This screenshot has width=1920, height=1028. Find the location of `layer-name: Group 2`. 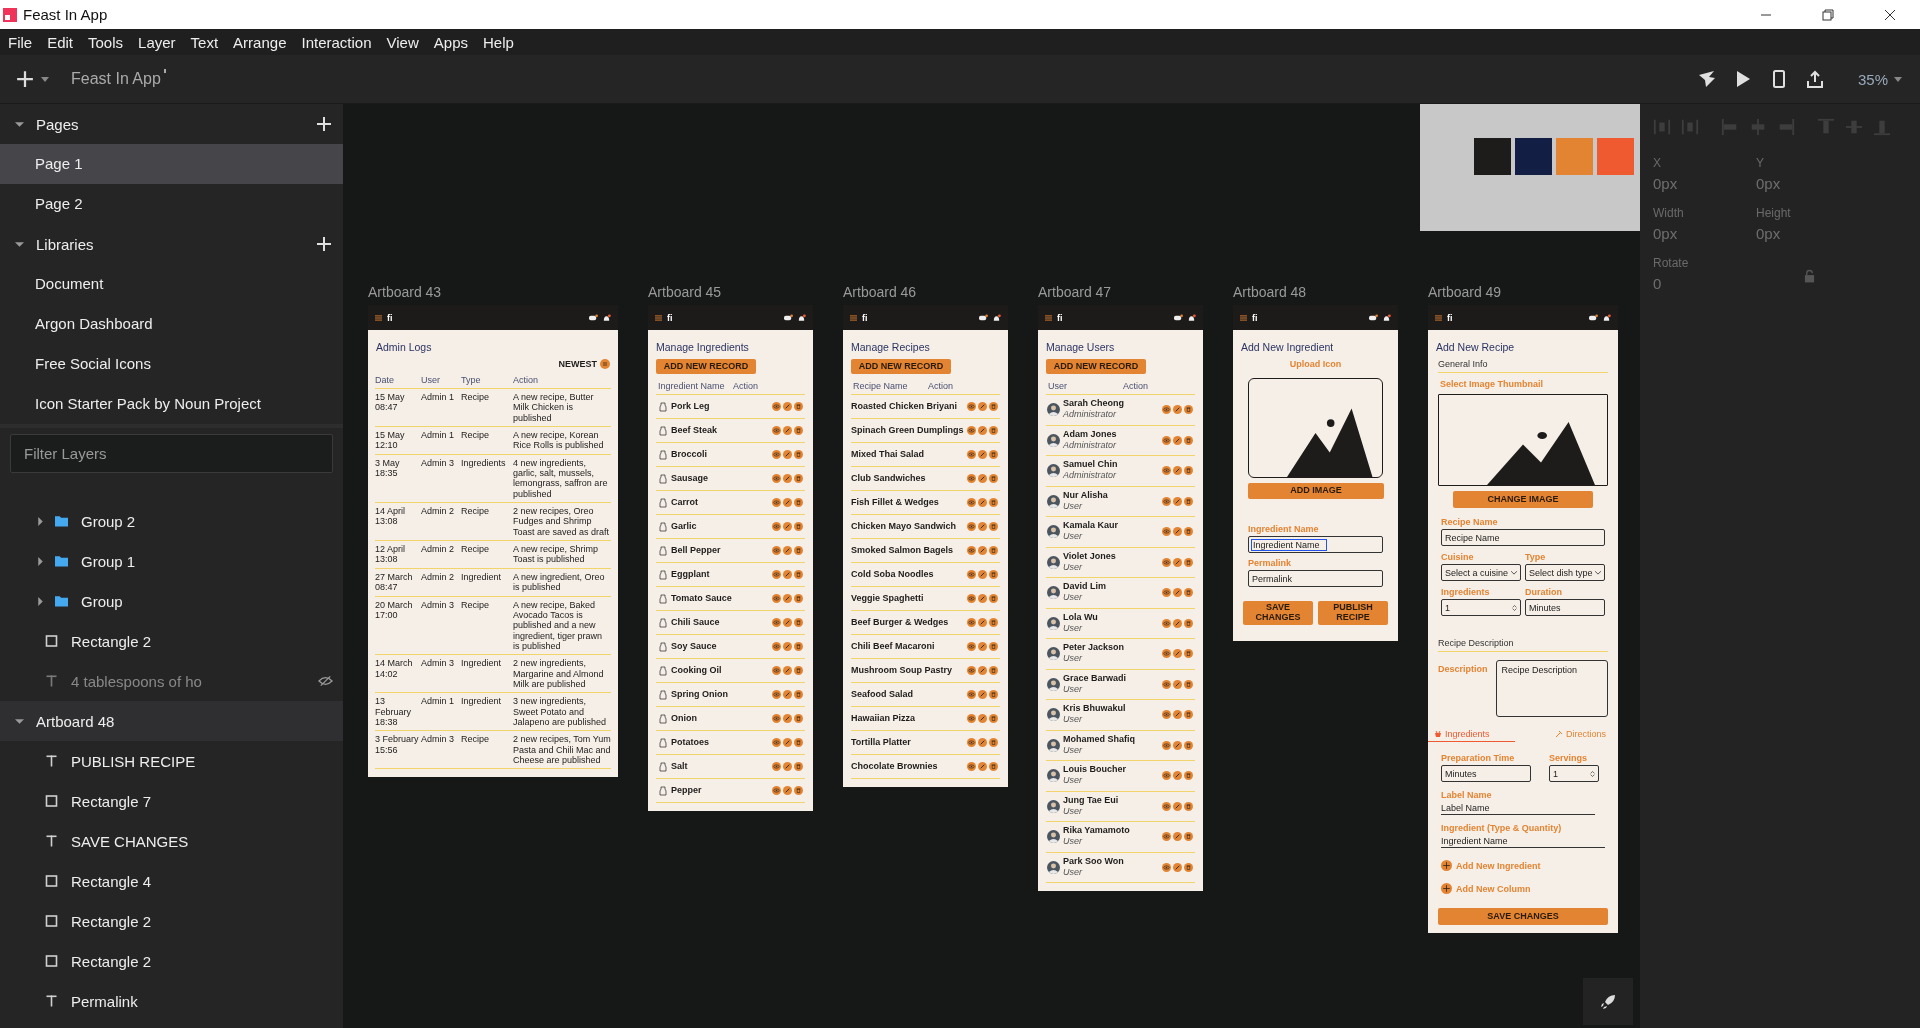

layer-name: Group 2 is located at coordinates (108, 521).